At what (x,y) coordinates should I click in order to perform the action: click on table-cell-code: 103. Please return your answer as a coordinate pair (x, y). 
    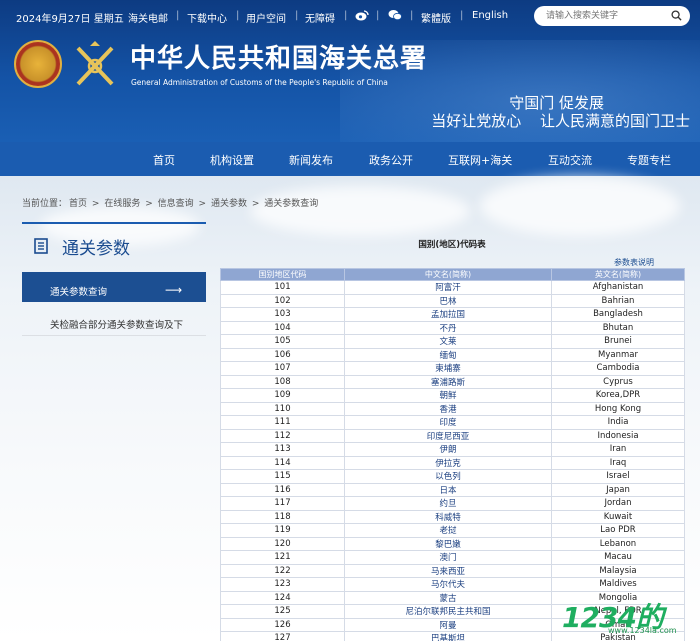
    Looking at the image, I should click on (282, 314).